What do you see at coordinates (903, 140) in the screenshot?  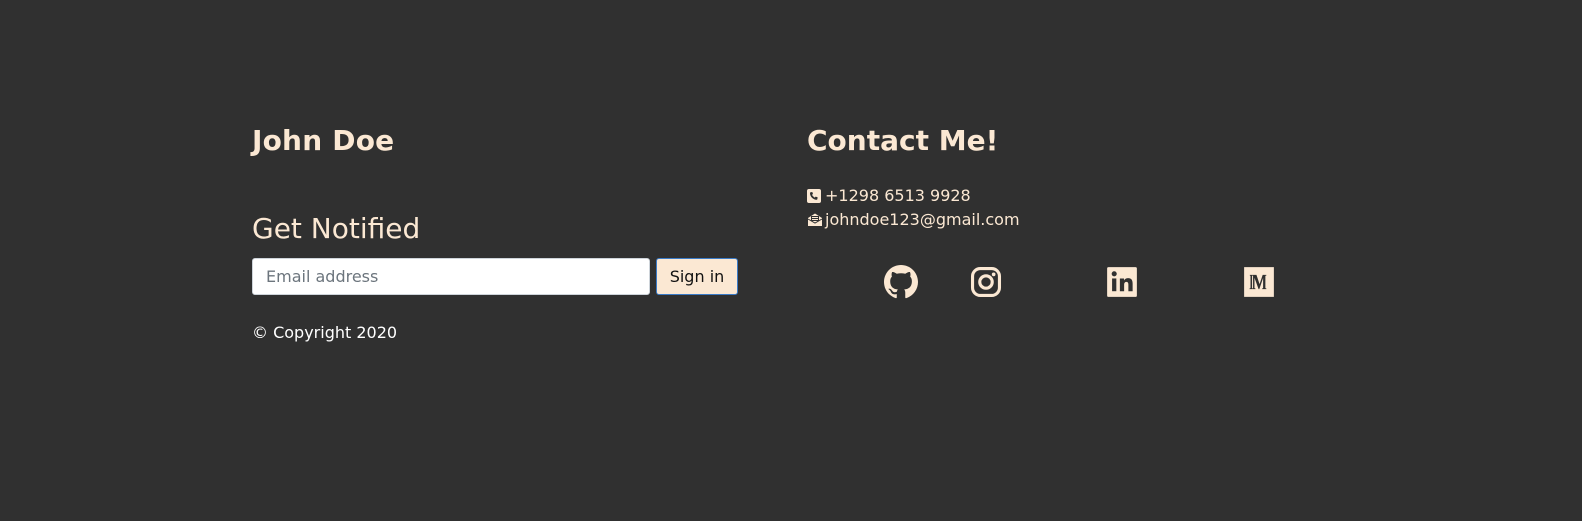 I see `contact-title: Contact Me!` at bounding box center [903, 140].